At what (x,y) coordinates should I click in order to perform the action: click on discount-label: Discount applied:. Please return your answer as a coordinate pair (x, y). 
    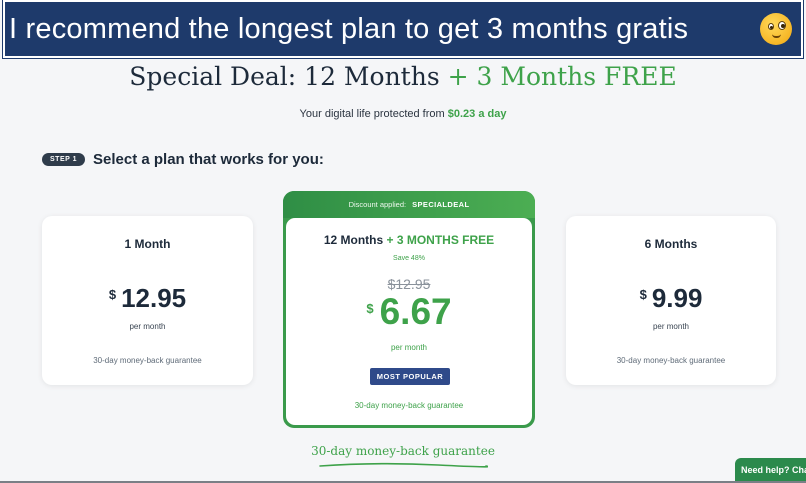
    Looking at the image, I should click on (377, 204).